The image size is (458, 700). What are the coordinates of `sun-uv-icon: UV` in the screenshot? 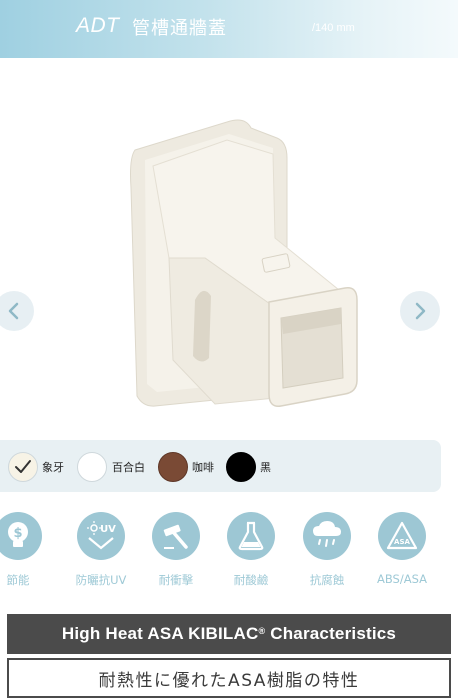 It's located at (101, 536).